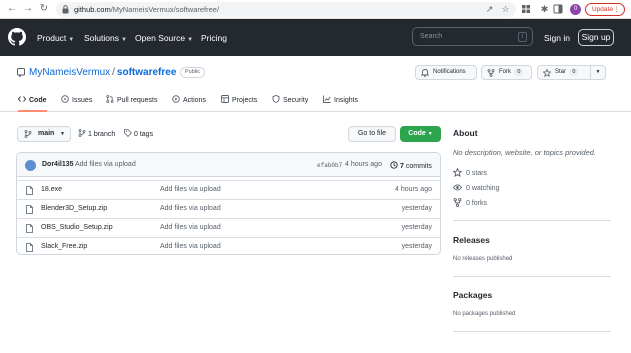 This screenshot has width=631, height=353. Describe the element at coordinates (51, 189) in the screenshot. I see `file-name: 18.exe` at that location.